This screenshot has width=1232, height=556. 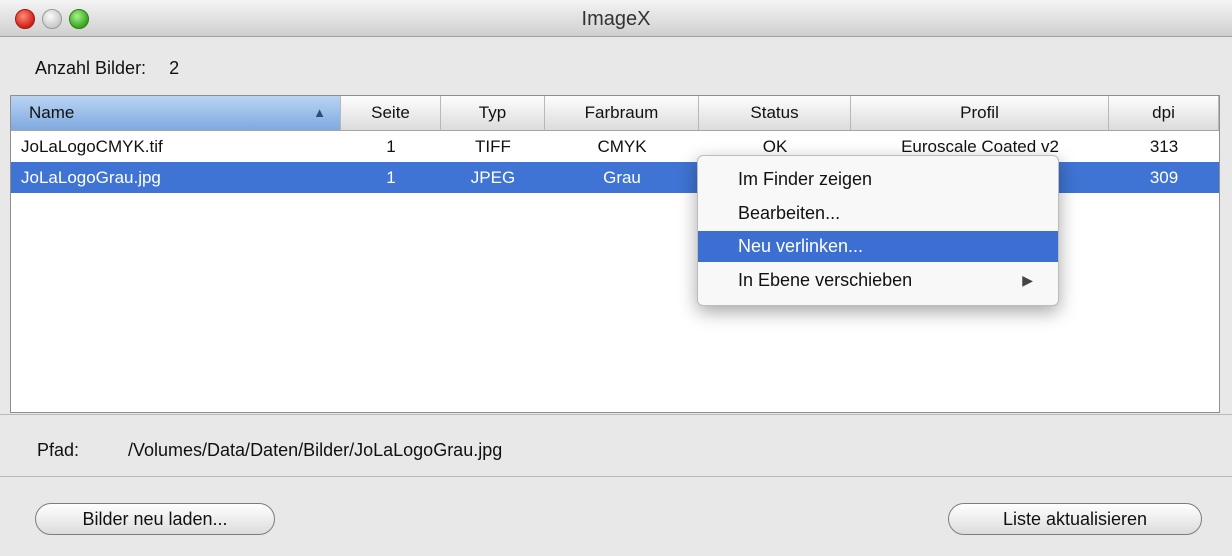 I want to click on sort-ascending-icon: ▲, so click(x=319, y=112).